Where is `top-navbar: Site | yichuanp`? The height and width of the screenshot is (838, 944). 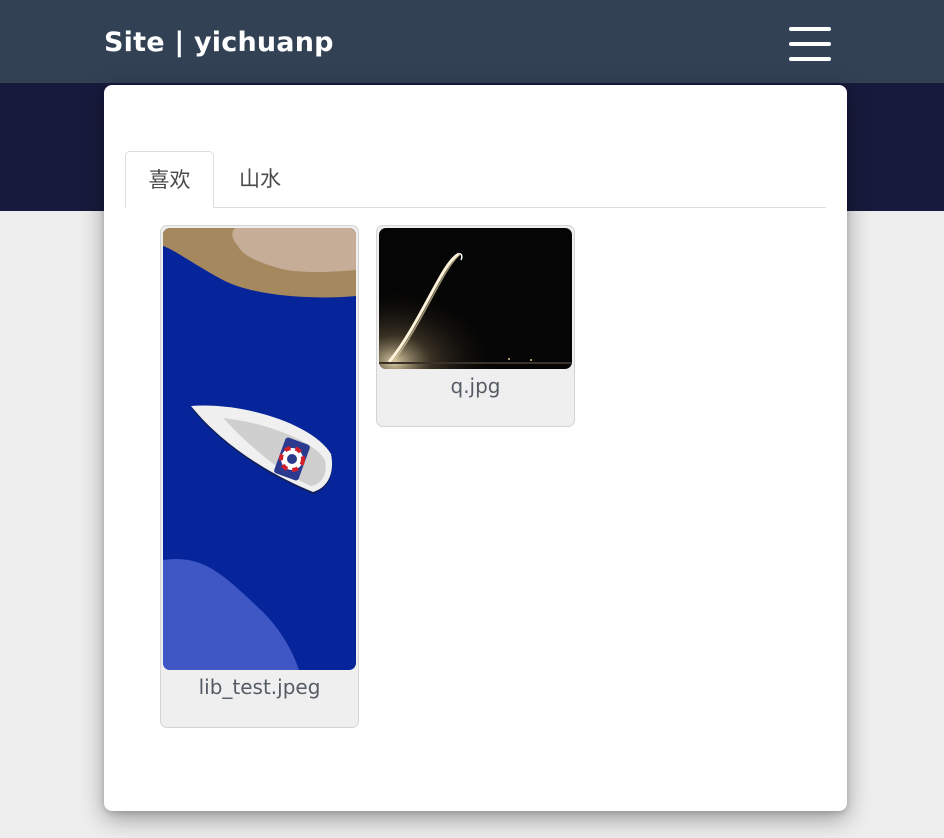
top-navbar: Site | yichuanp is located at coordinates (472, 41).